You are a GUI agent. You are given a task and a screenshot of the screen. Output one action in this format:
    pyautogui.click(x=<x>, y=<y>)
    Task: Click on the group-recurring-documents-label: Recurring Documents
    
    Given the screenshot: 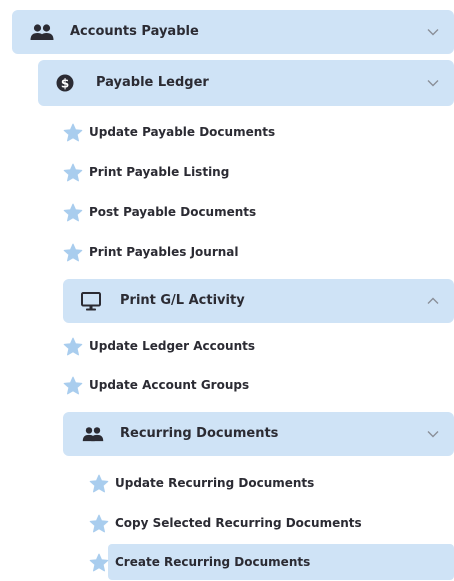 What is the action you would take?
    pyautogui.click(x=199, y=433)
    